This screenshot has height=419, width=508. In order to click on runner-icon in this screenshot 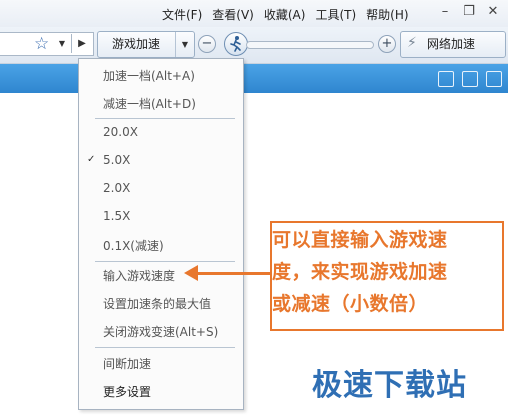, I will do `click(236, 44)`.